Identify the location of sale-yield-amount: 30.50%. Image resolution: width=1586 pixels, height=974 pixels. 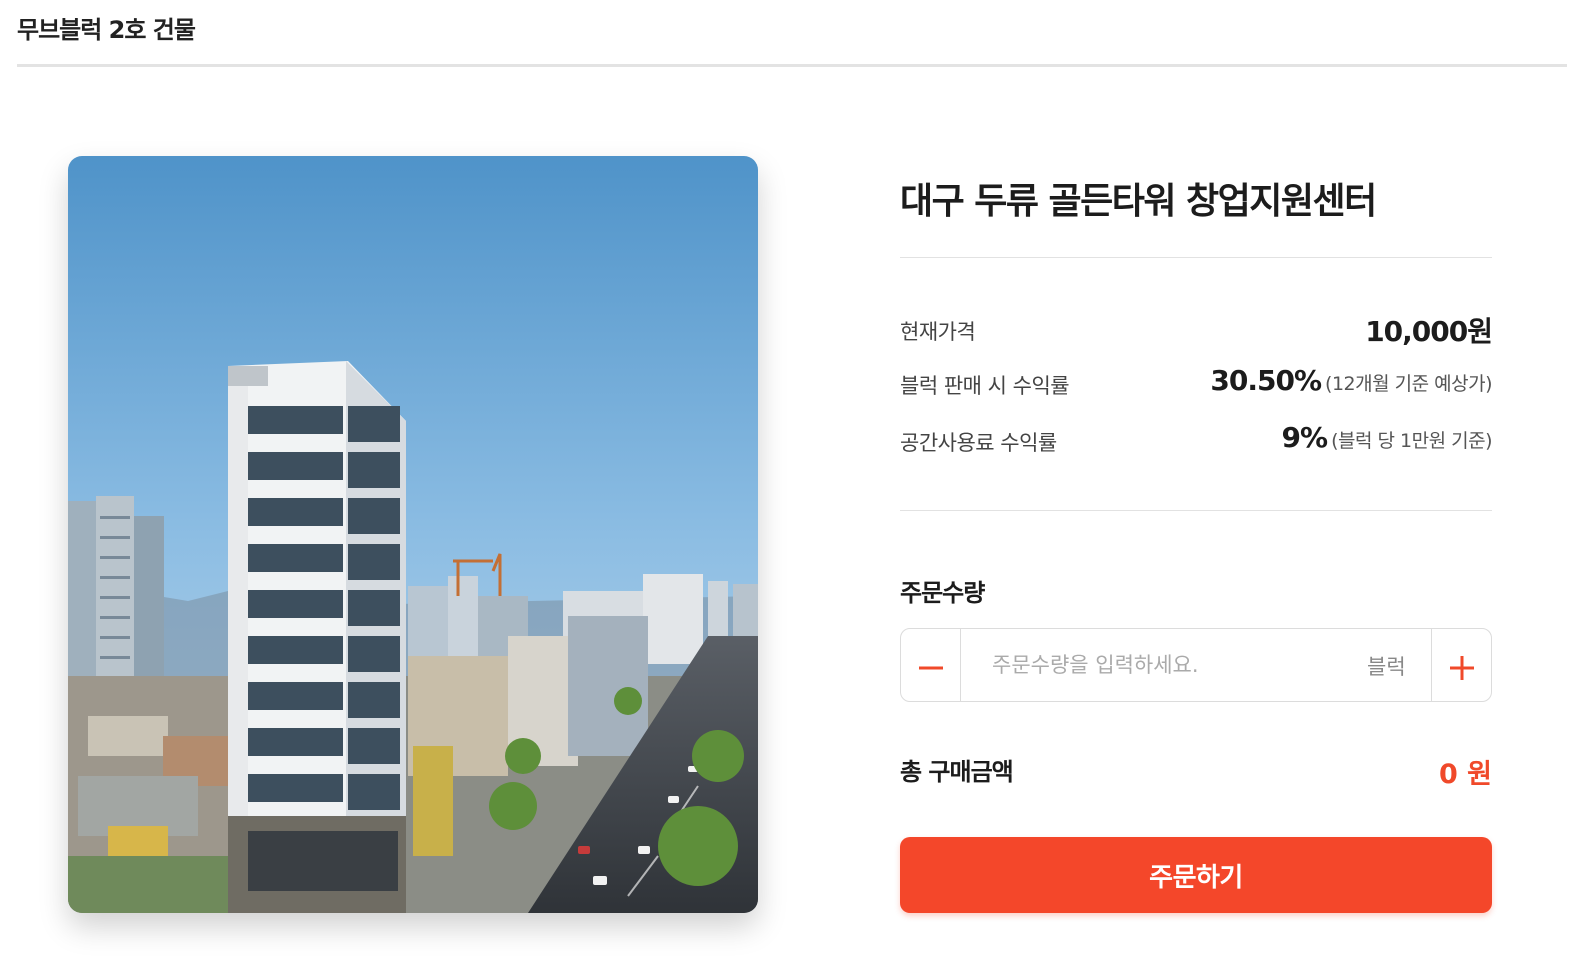
(1266, 380).